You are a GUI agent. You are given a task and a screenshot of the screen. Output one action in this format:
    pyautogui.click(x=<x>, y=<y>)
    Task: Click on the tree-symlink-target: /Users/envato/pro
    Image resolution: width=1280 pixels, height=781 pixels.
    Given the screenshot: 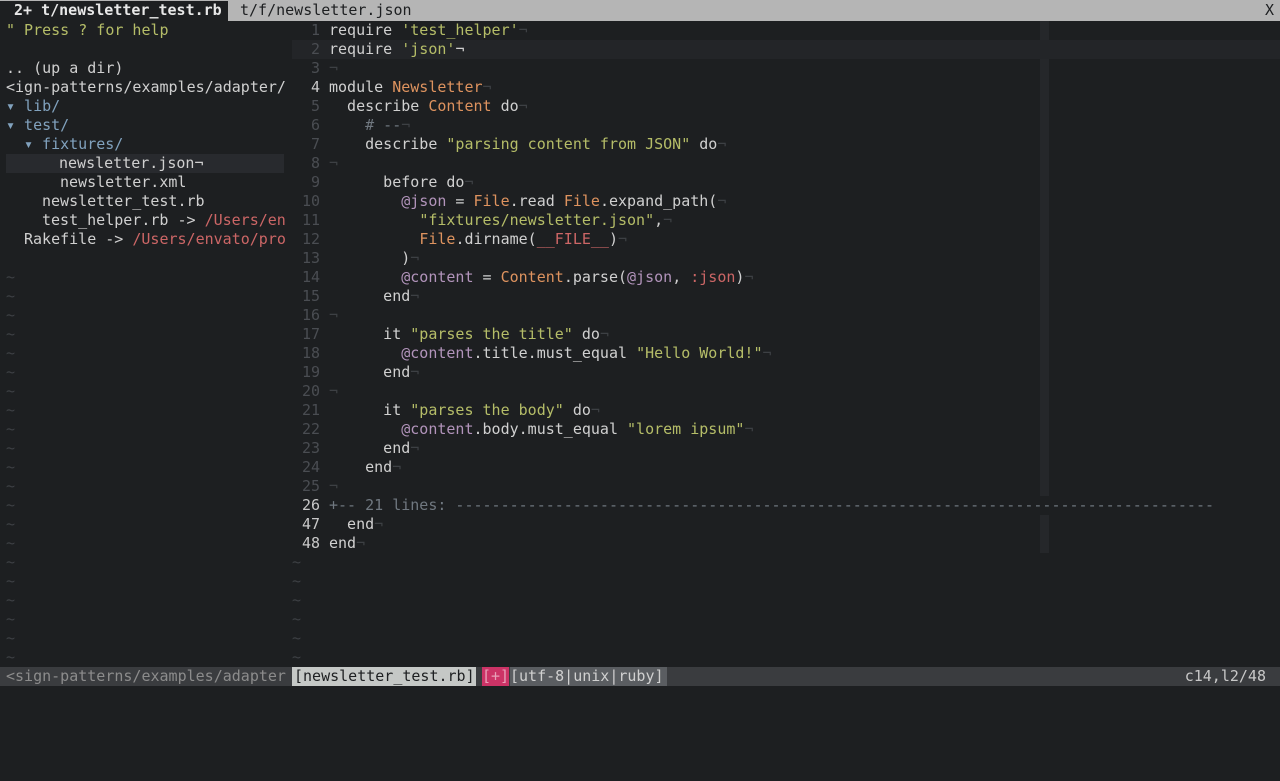 What is the action you would take?
    pyautogui.click(x=209, y=239)
    